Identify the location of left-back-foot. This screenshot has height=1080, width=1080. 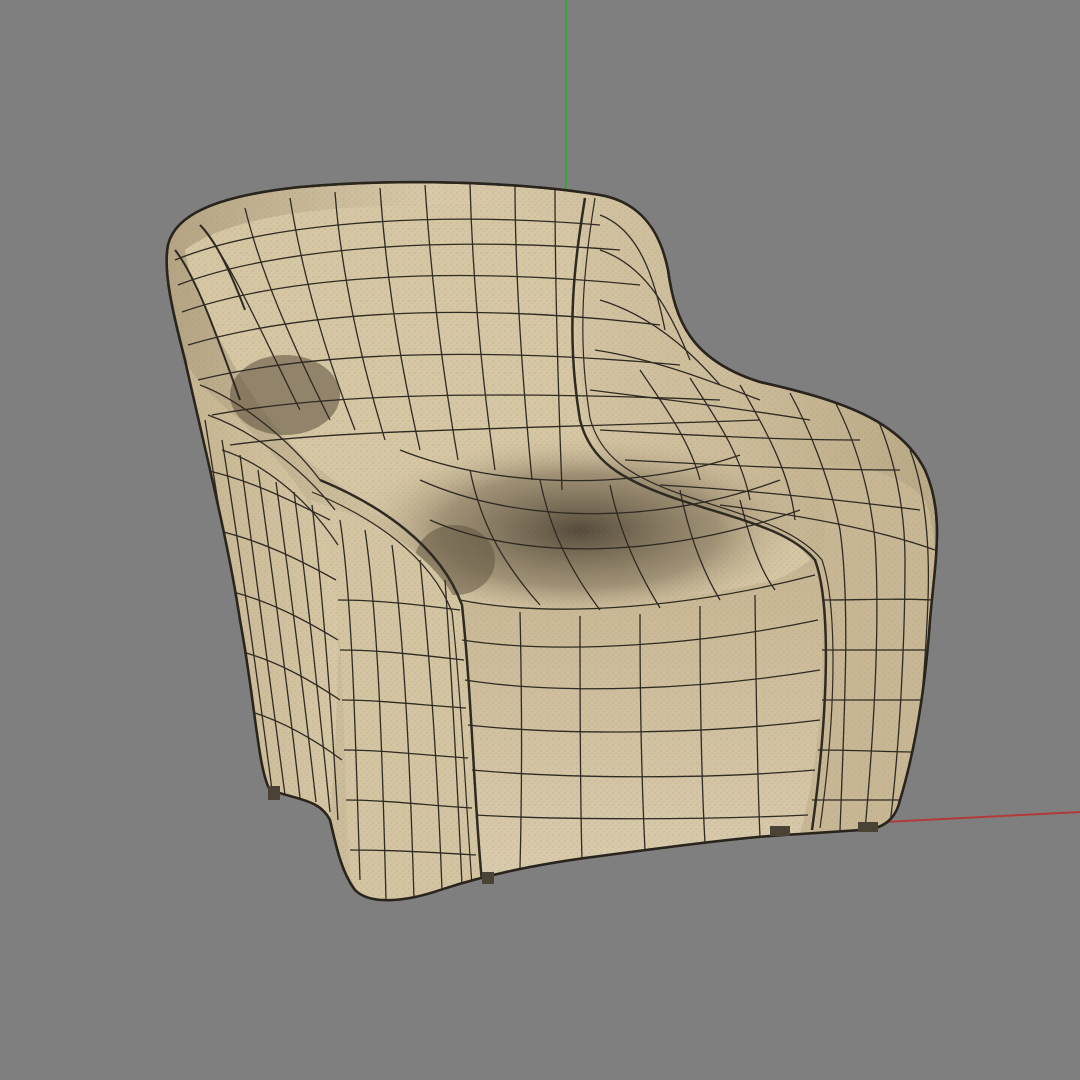
(274, 793).